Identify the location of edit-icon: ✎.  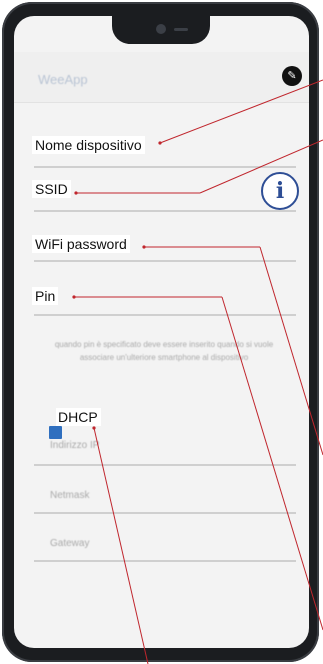
(292, 76).